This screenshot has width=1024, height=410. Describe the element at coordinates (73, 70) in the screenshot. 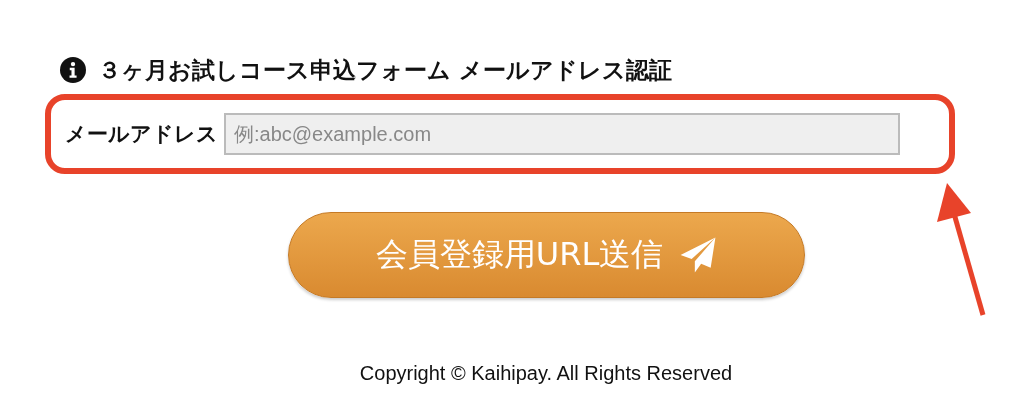

I see `info-icon` at that location.